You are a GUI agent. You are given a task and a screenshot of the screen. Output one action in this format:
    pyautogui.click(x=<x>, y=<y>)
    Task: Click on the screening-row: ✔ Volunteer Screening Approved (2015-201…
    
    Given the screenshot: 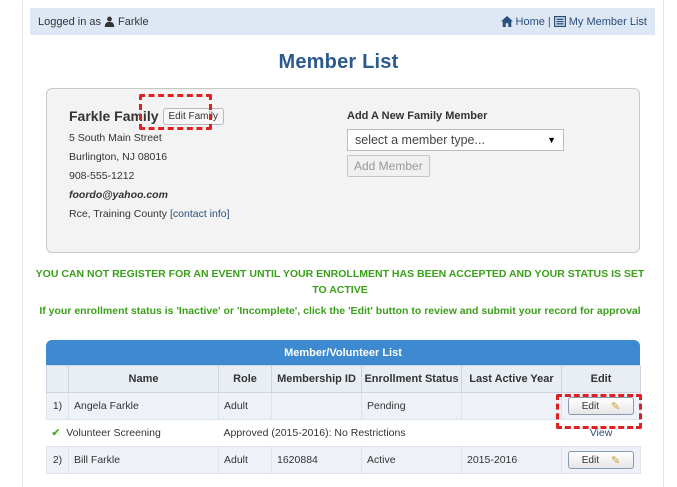 What is the action you would take?
    pyautogui.click(x=343, y=433)
    